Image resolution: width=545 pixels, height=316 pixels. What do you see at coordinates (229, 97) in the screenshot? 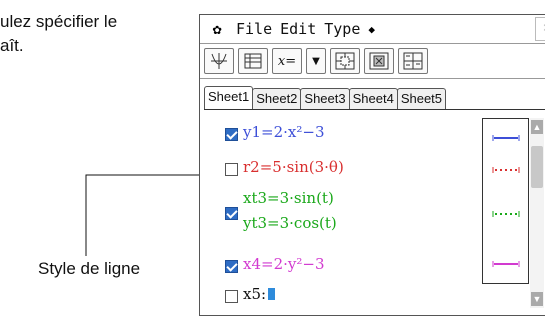
I see `tab-sheet1: Sheet1` at bounding box center [229, 97].